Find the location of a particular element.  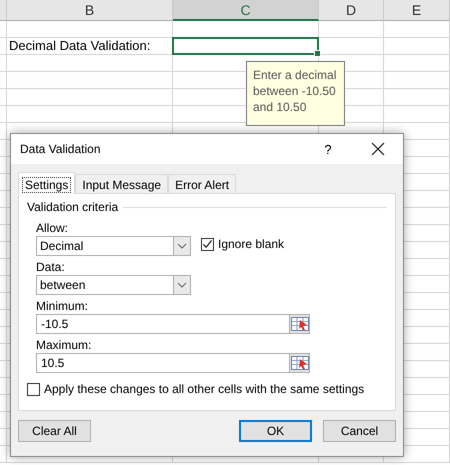

checkbox-label: Apply these changes to all other cells with the same settings is located at coordinates (204, 389).